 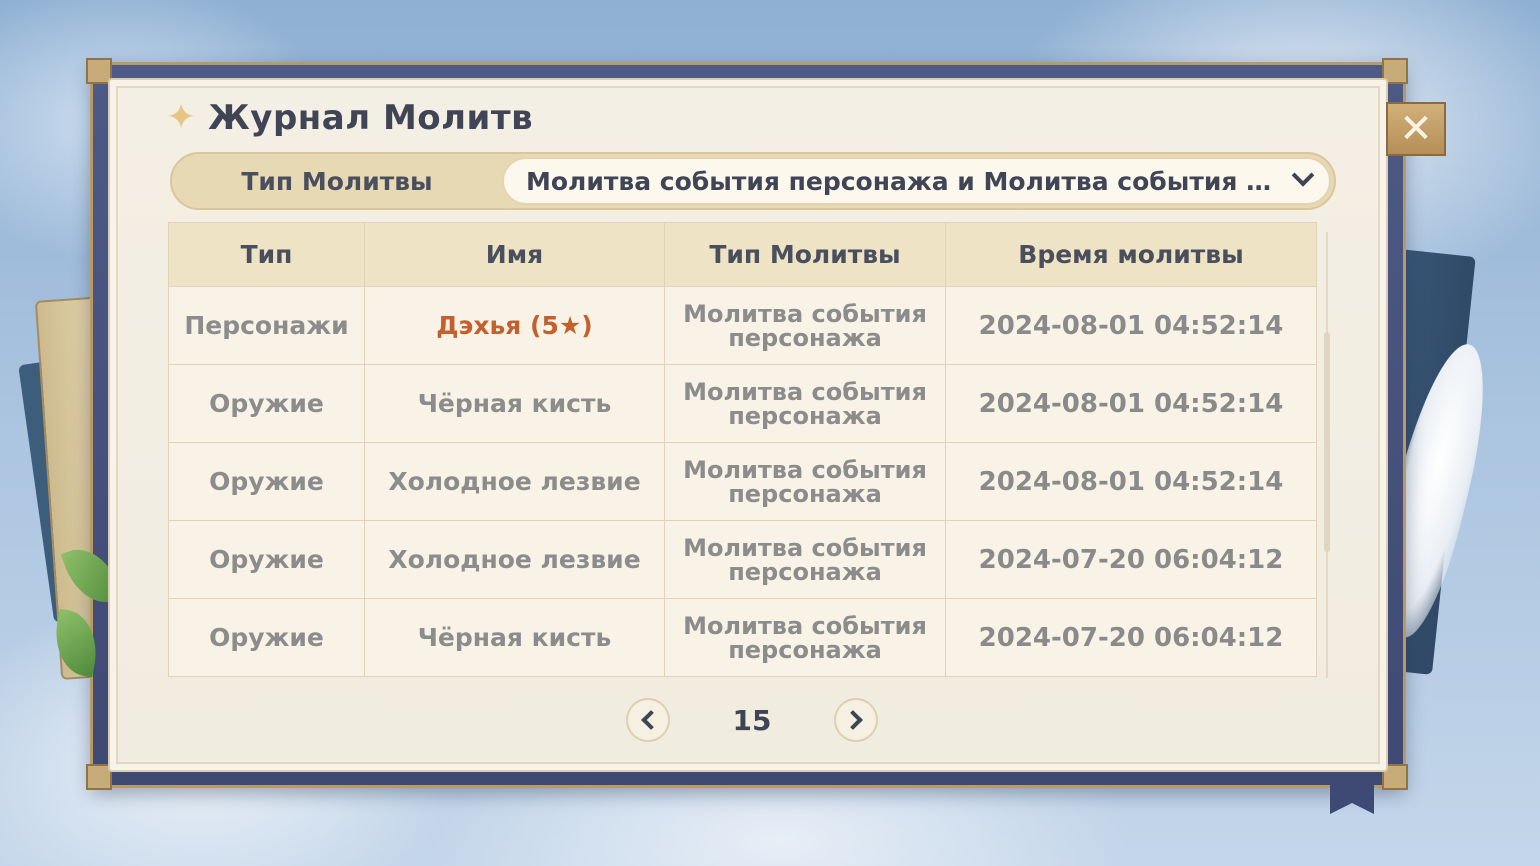 I want to click on table-header-row: Тип Имя Тип Молитвы Время молитвы, so click(x=742, y=254).